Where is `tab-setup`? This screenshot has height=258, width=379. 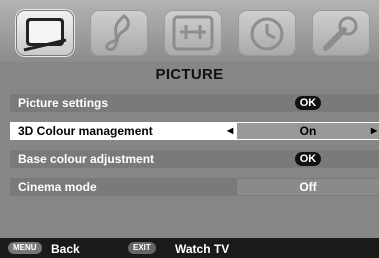 tab-setup is located at coordinates (193, 33).